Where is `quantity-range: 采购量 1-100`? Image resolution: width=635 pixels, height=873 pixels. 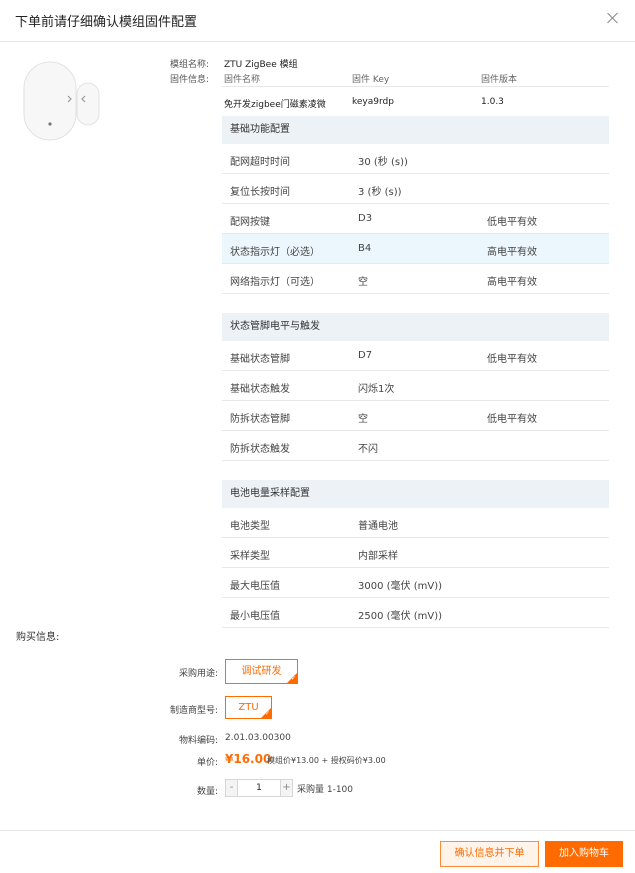
quantity-range: 采购量 1-100 is located at coordinates (325, 790).